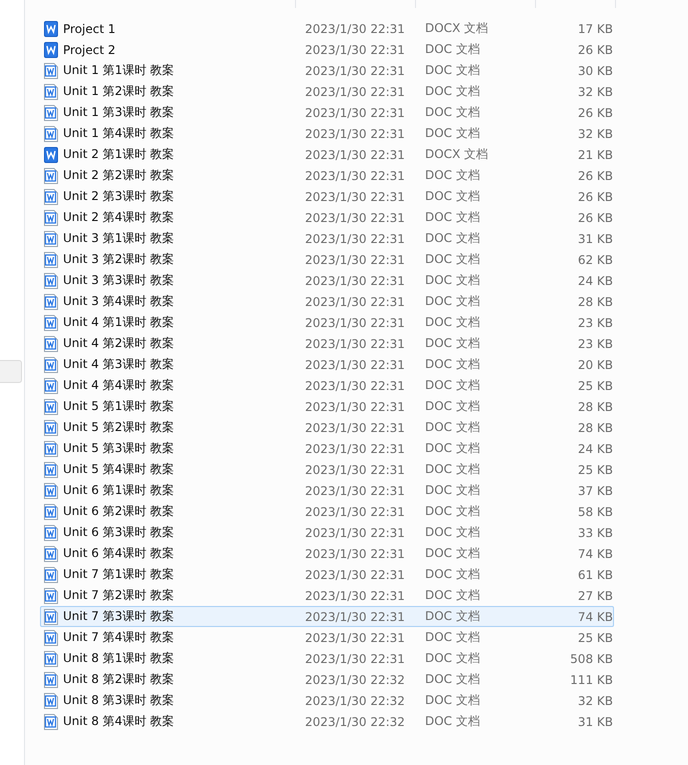 This screenshot has width=688, height=765. I want to click on file-row: Unit 4 第2课时 教案 2023/1/30 22:31 DOC 文档 23 KB, so click(327, 343).